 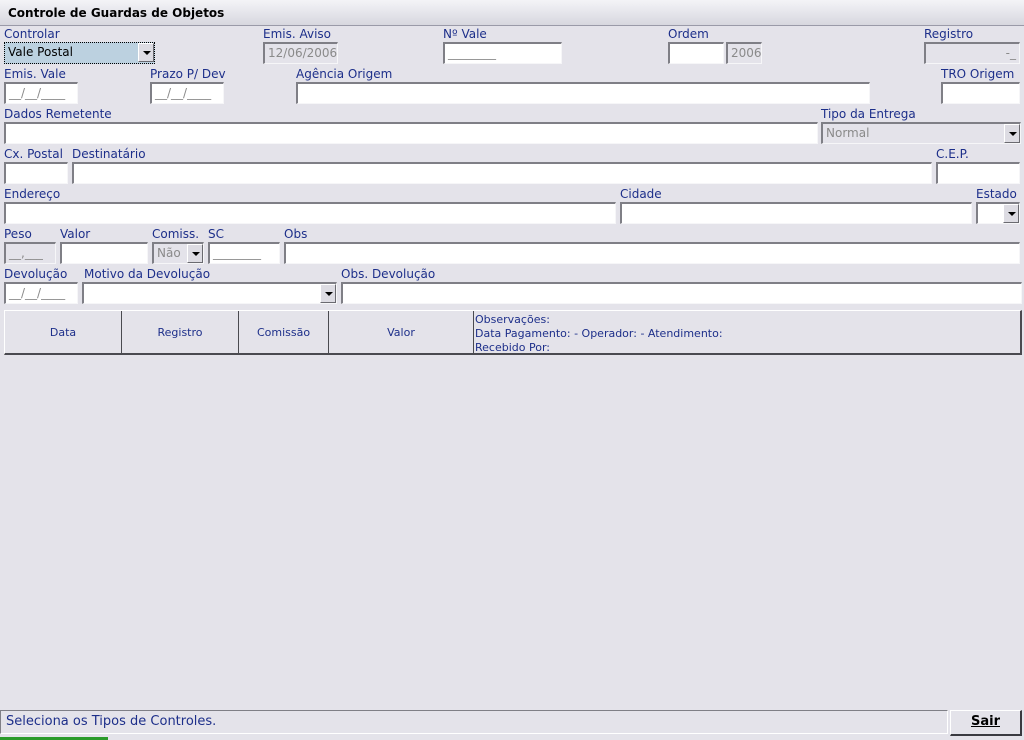 What do you see at coordinates (195, 253) in the screenshot?
I see `comiss-chevron-down-icon` at bounding box center [195, 253].